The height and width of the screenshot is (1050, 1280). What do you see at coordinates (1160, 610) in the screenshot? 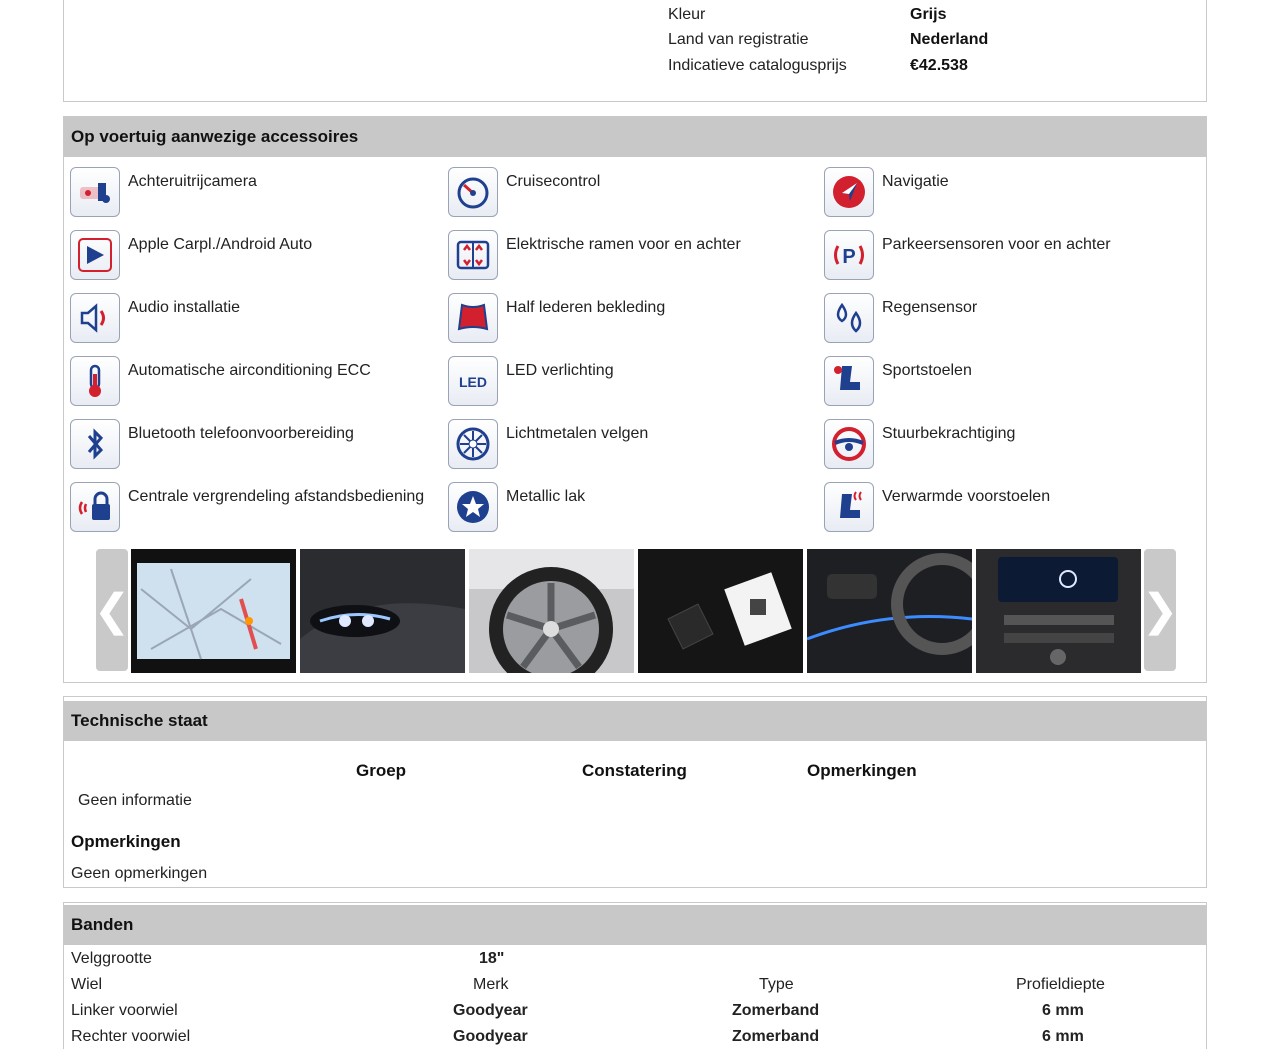
I see `chevron-right-icon: ❯` at bounding box center [1160, 610].